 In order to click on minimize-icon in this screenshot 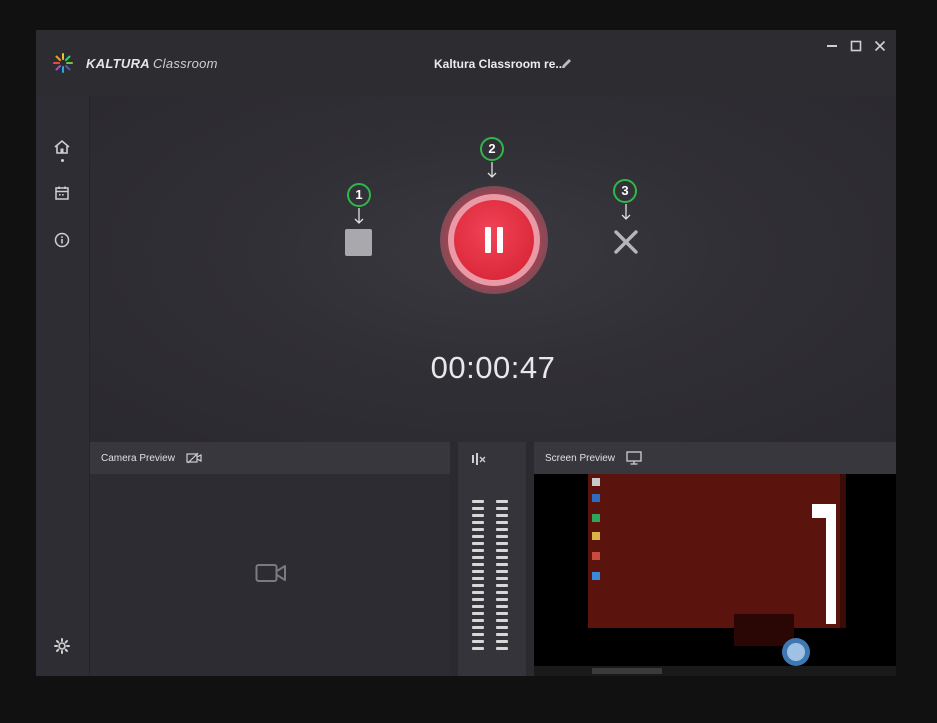, I will do `click(832, 46)`.